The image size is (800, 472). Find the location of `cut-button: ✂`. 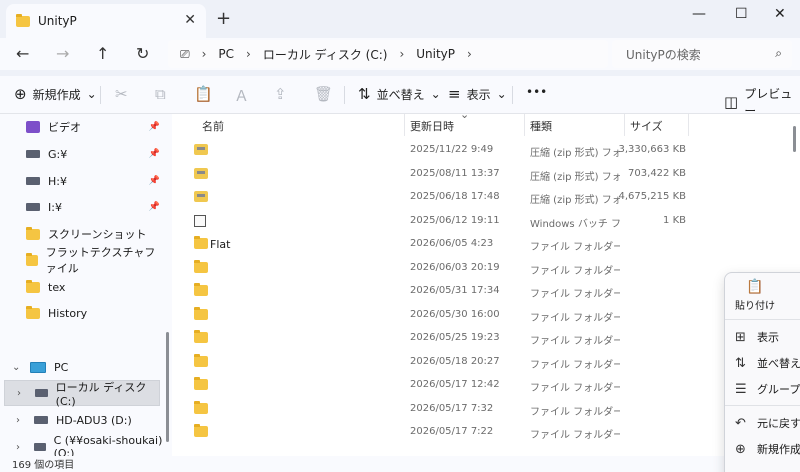

cut-button: ✂ is located at coordinates (121, 94).